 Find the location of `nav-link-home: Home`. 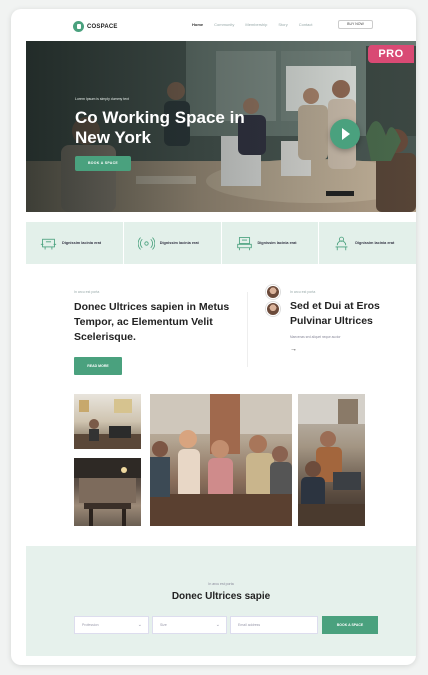

nav-link-home: Home is located at coordinates (197, 24).